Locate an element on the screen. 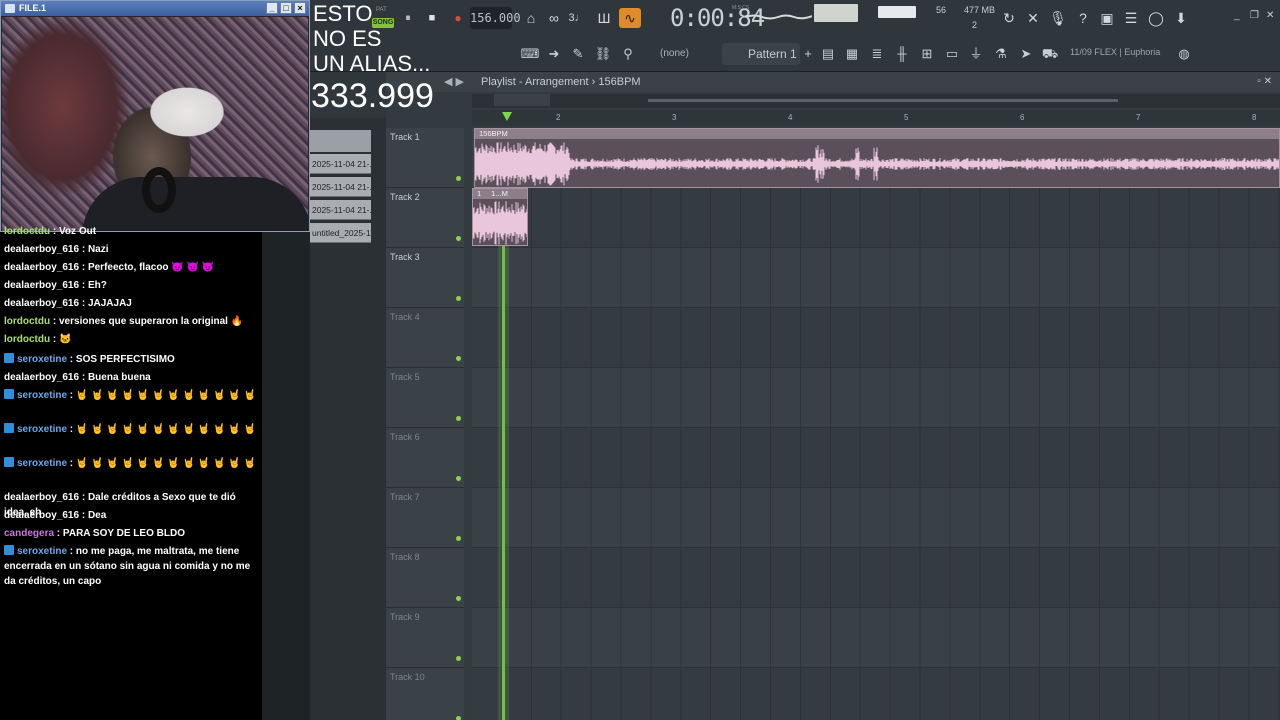  loop-range is located at coordinates (522, 100).